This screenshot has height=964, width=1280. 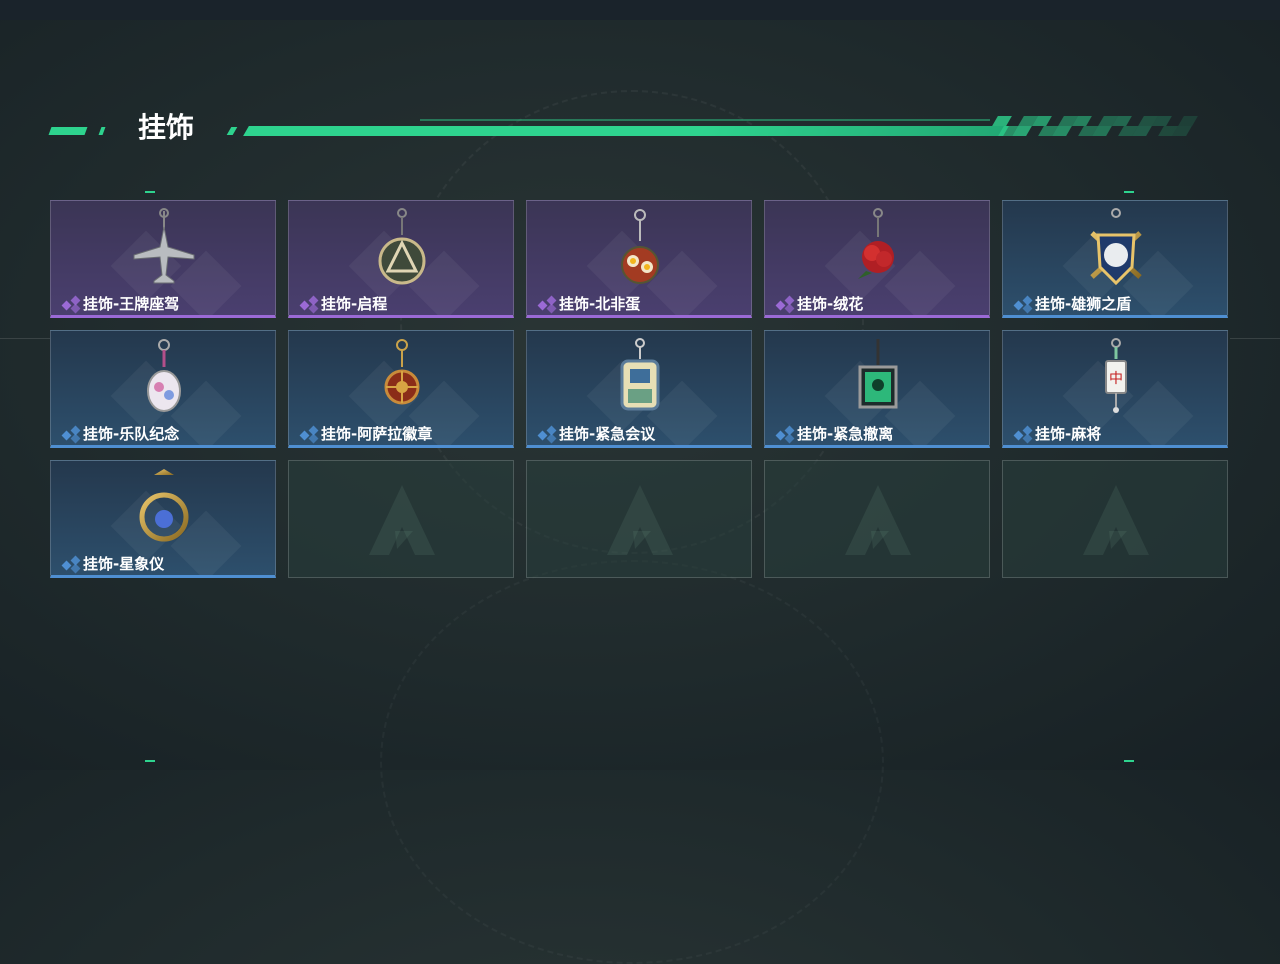 What do you see at coordinates (878, 374) in the screenshot?
I see `evacuation-charm-icon` at bounding box center [878, 374].